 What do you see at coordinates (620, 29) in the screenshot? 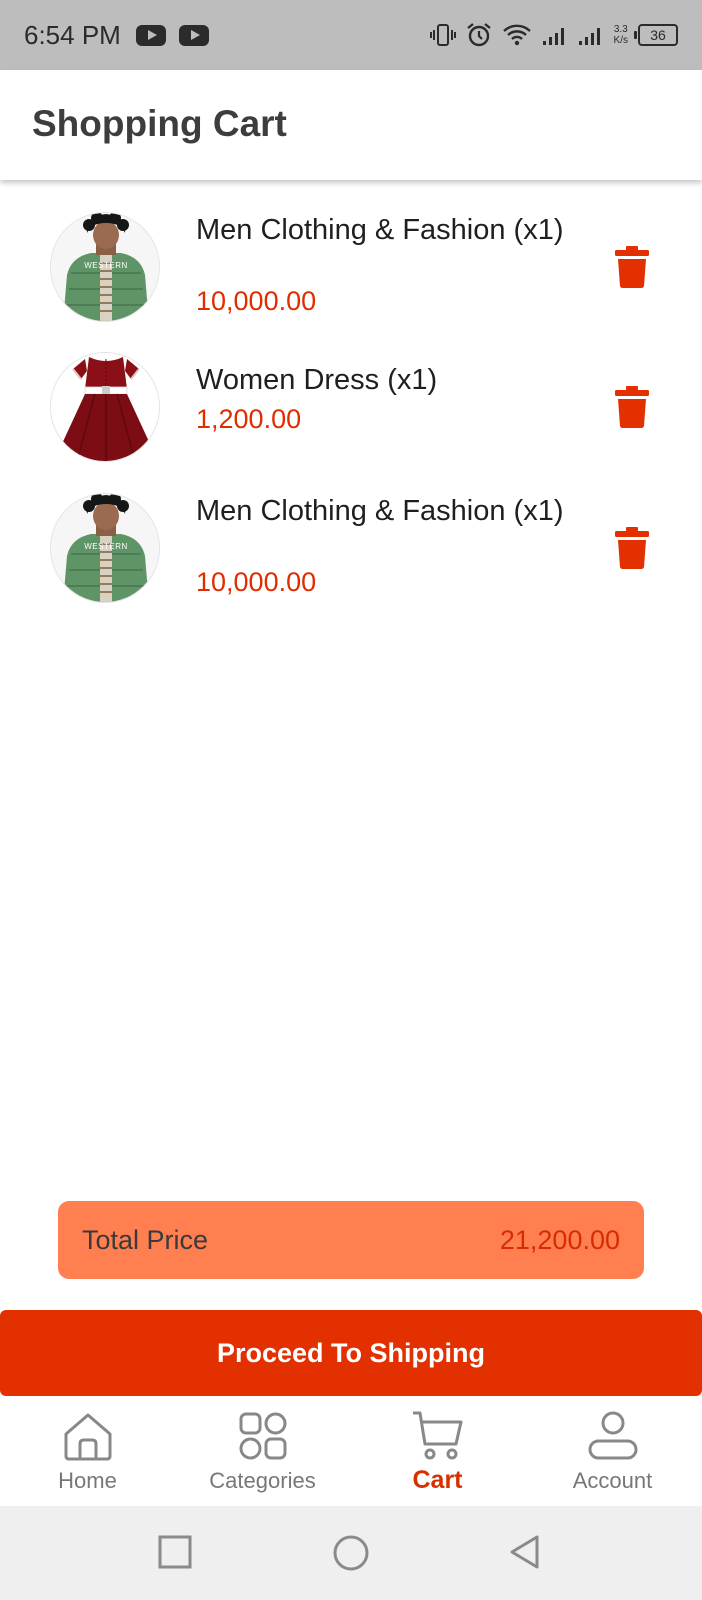
I see `network-speed-value: 3.3` at bounding box center [620, 29].